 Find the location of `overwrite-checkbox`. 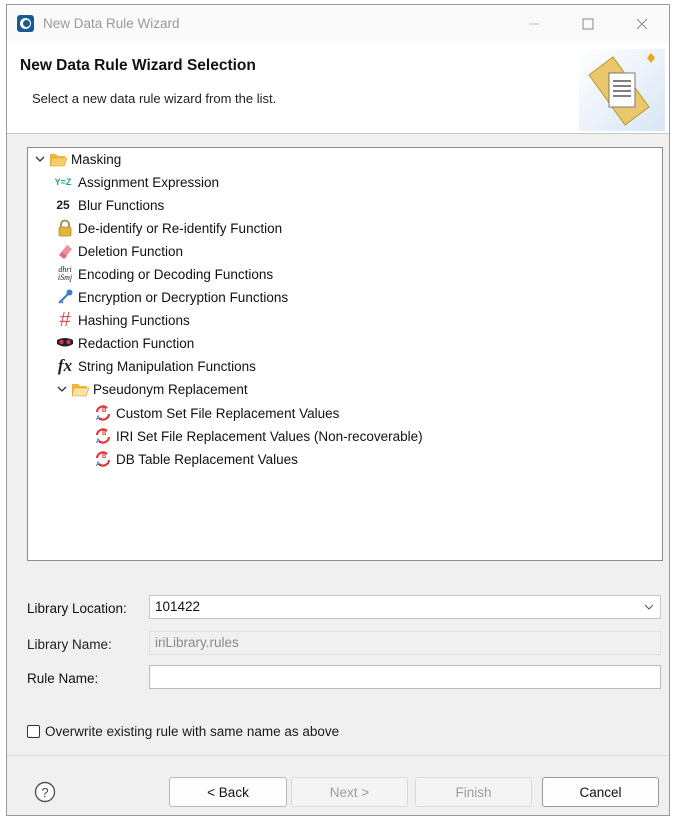

overwrite-checkbox is located at coordinates (33, 731).